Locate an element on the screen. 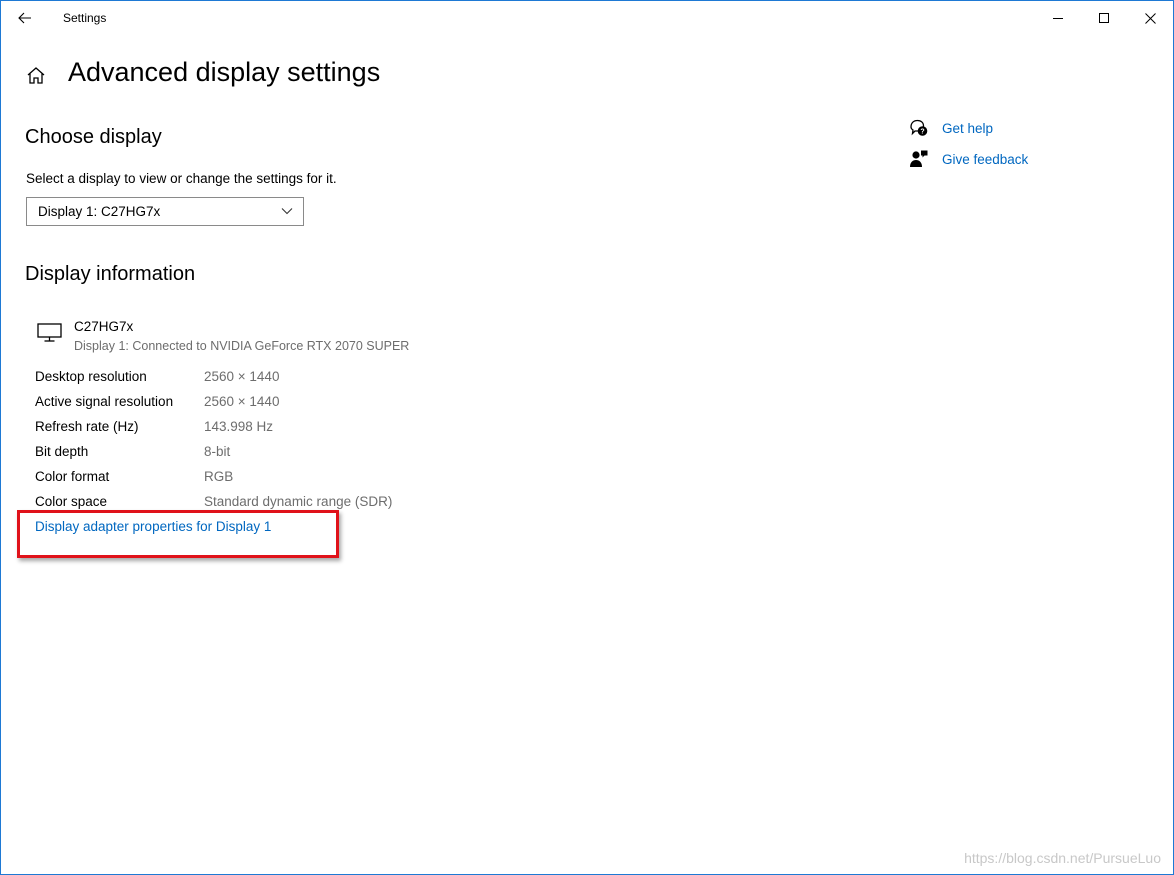 This screenshot has height=875, width=1174. help-chat-icon: ? is located at coordinates (919, 127).